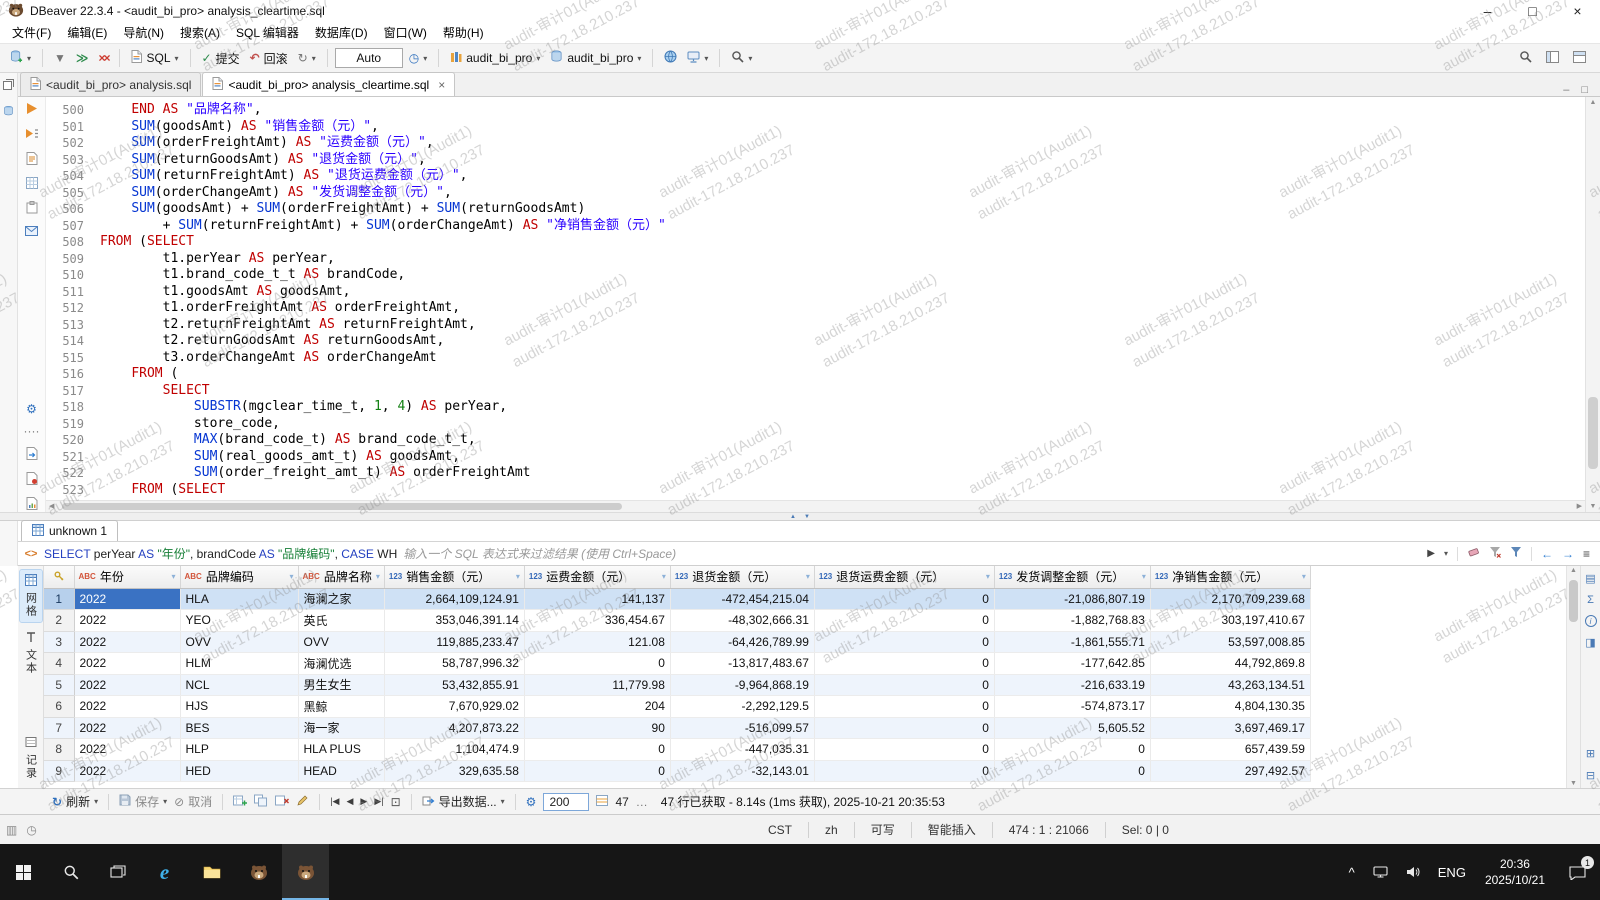  Describe the element at coordinates (32, 159) in the screenshot. I see `script-icon` at that location.